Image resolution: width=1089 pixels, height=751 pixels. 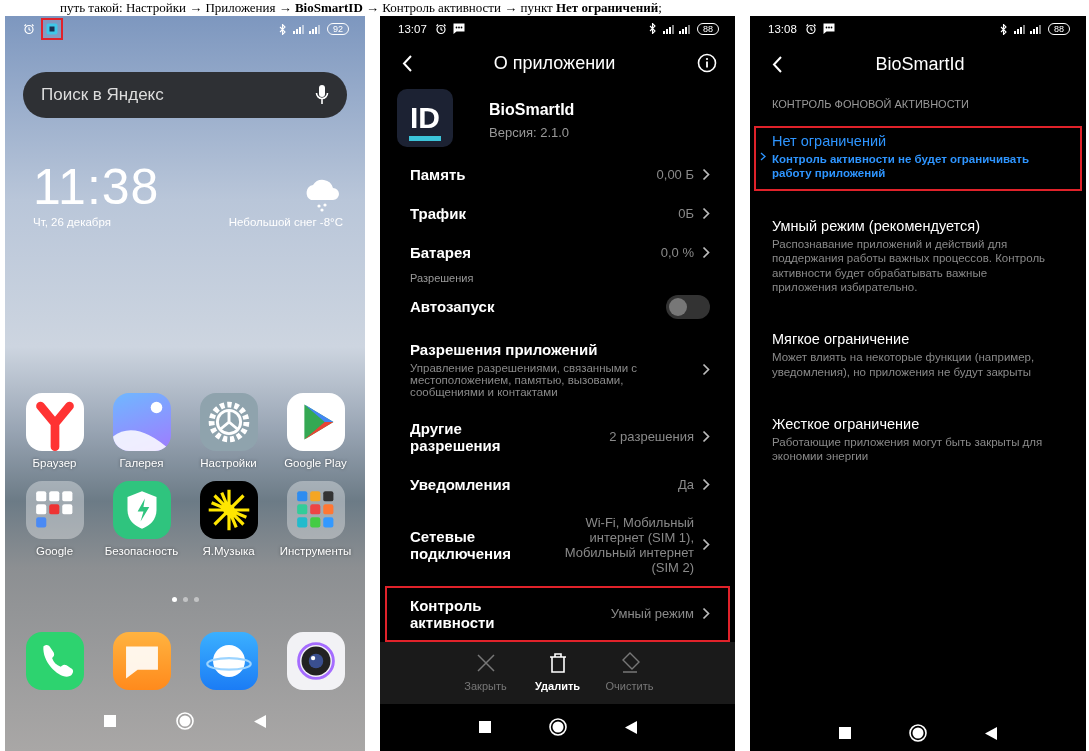 I want to click on screen-title: О приложении, so click(x=554, y=63).